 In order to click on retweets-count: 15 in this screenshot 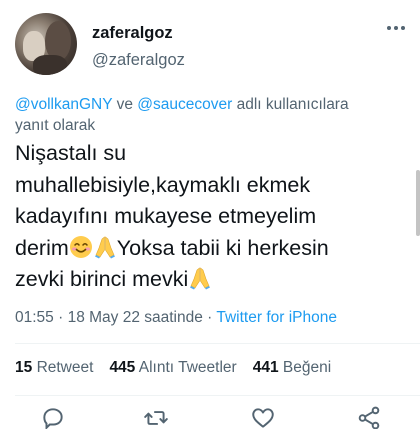, I will do `click(24, 367)`.